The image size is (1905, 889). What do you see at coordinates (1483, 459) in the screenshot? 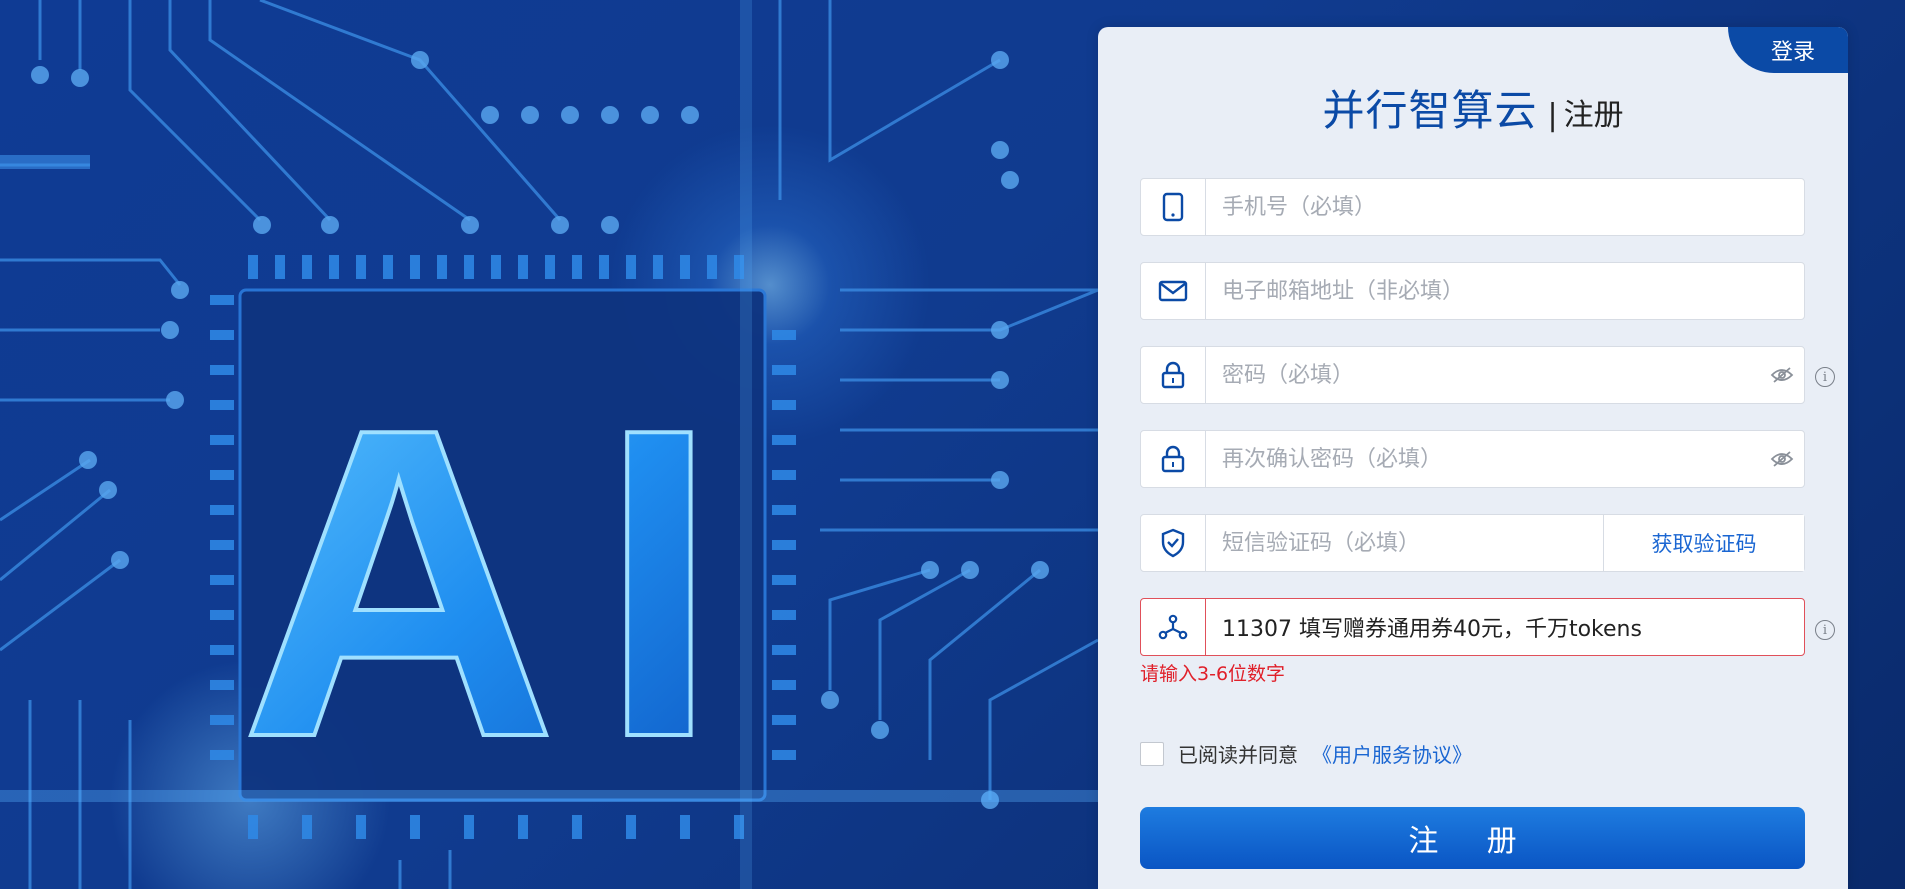
I see `confirm-password-input` at bounding box center [1483, 459].